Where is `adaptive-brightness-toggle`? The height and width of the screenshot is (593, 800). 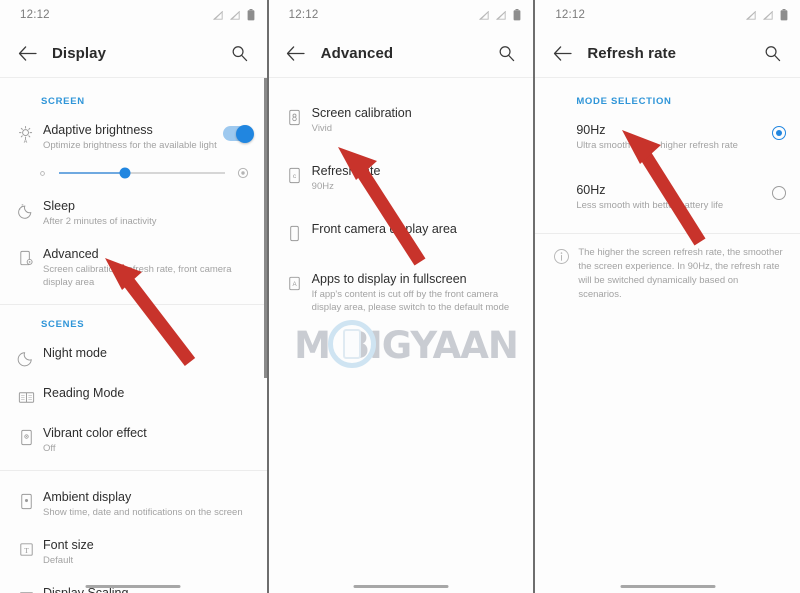
adaptive-brightness-toggle is located at coordinates (238, 133).